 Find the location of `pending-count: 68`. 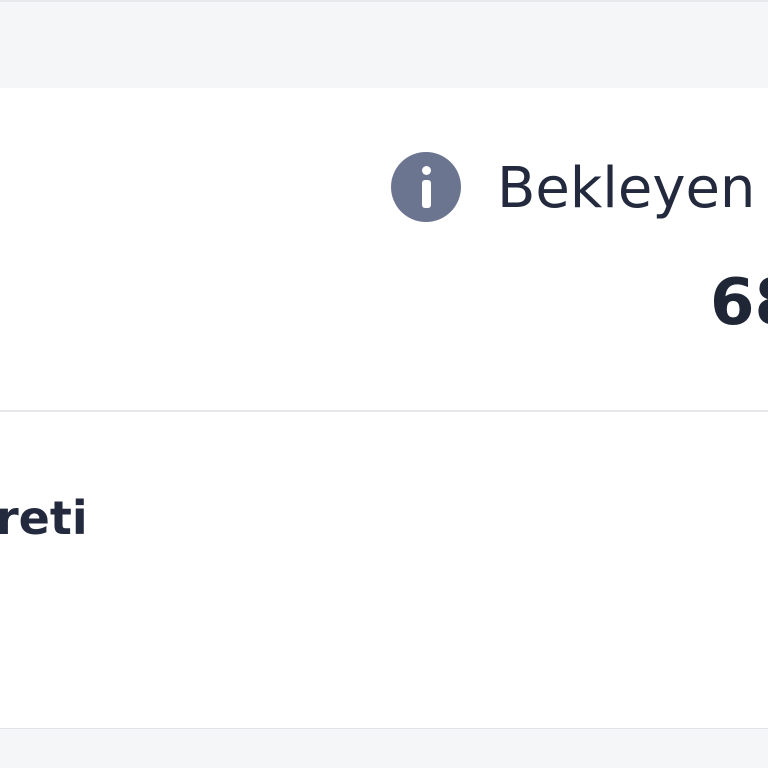

pending-count: 68 is located at coordinates (739, 303).